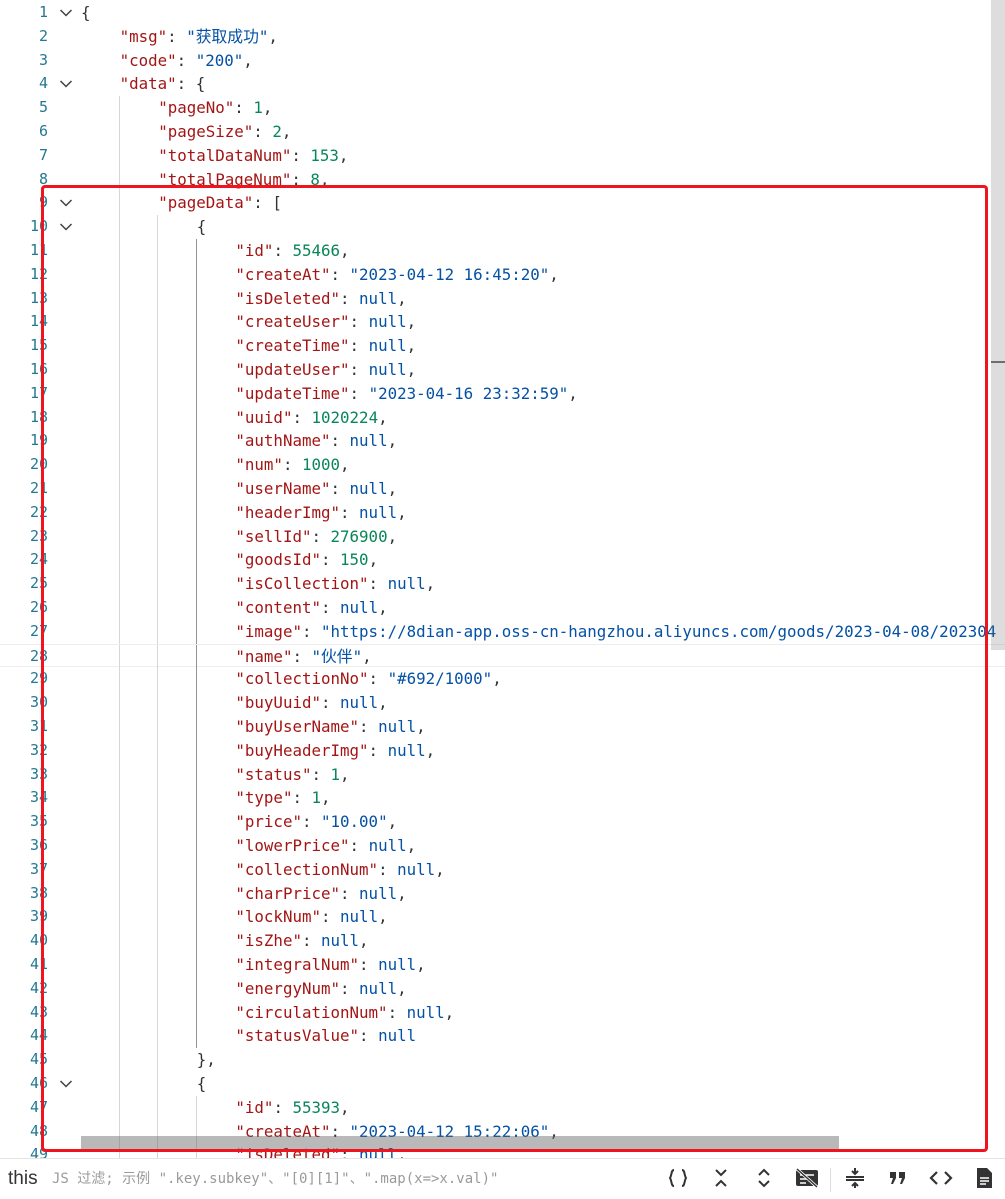 This screenshot has width=1005, height=1199. I want to click on code-text: "pageNo": 1,, so click(215, 108).